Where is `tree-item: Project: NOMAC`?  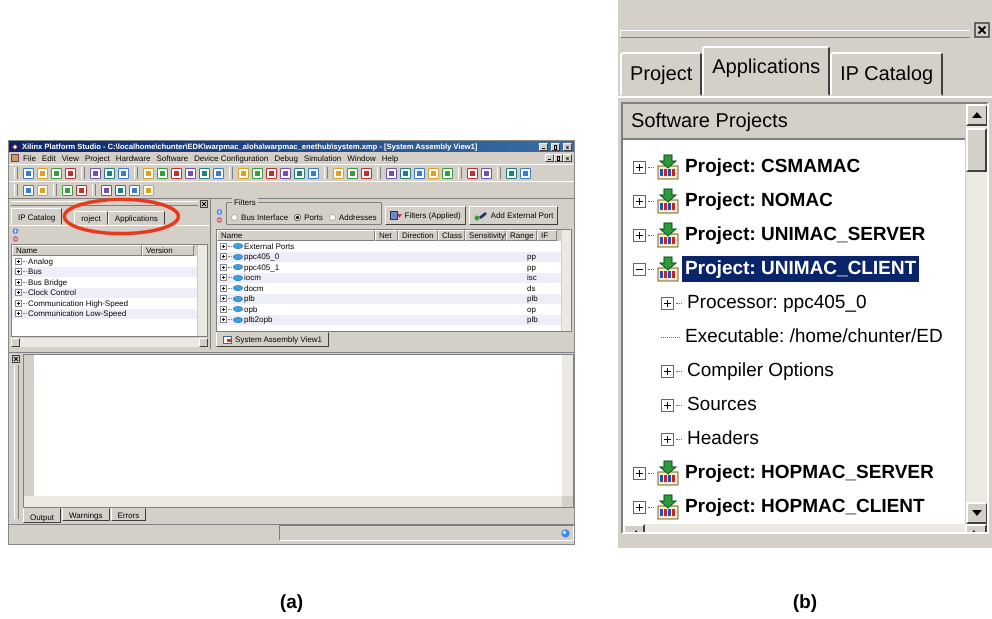 tree-item: Project: NOMAC is located at coordinates (759, 201).